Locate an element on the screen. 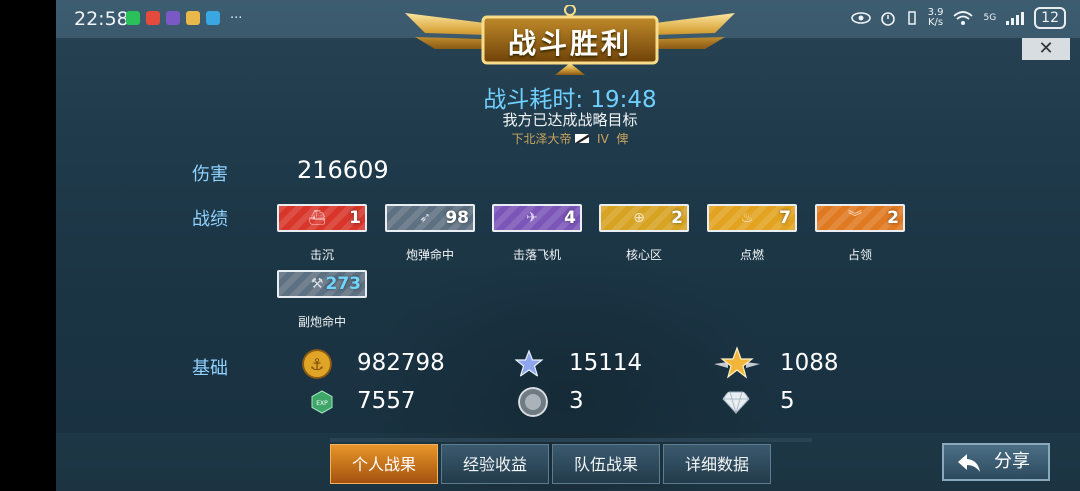  gold-coin-icon: ⚓ is located at coordinates (317, 364).